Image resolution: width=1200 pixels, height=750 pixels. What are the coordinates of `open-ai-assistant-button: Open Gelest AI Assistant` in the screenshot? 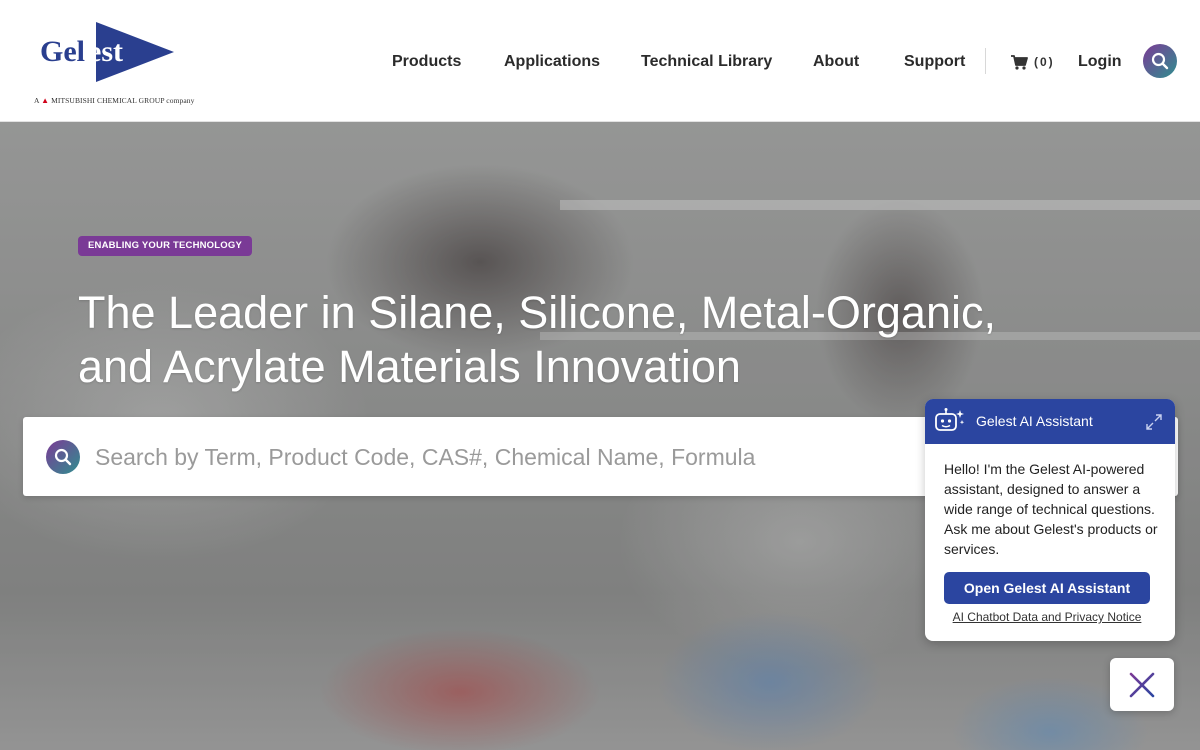 It's located at (1047, 588).